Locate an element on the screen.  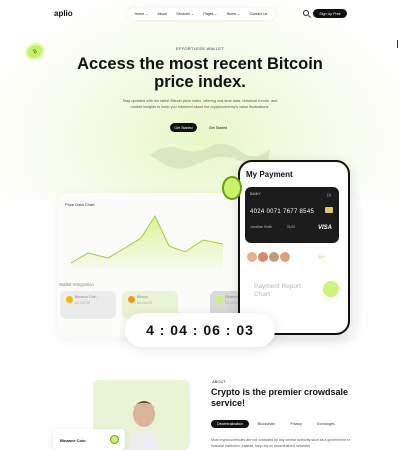
avatar is located at coordinates (285, 257).